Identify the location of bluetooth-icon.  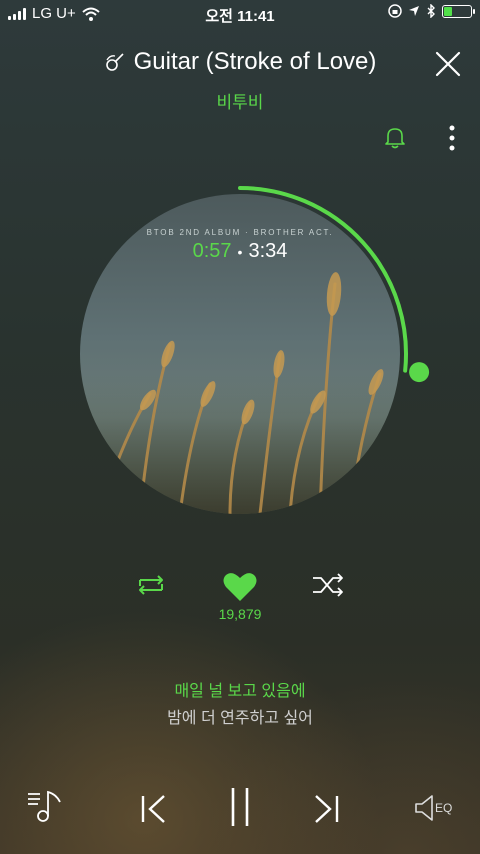
(431, 11).